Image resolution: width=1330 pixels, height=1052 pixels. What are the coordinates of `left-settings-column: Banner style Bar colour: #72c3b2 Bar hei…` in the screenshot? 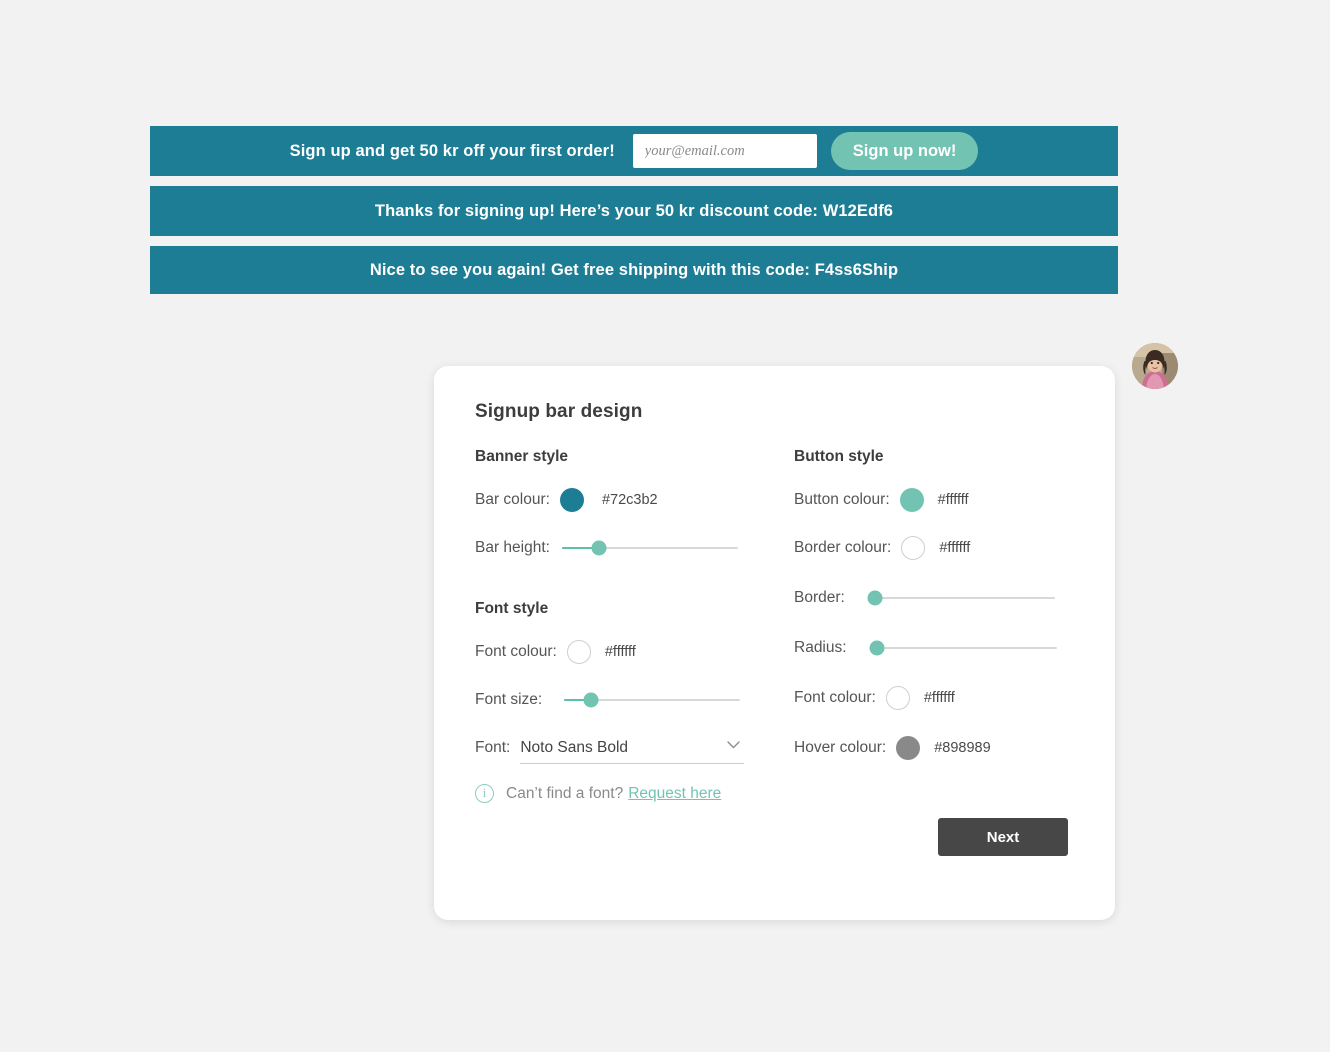 It's located at (640, 625).